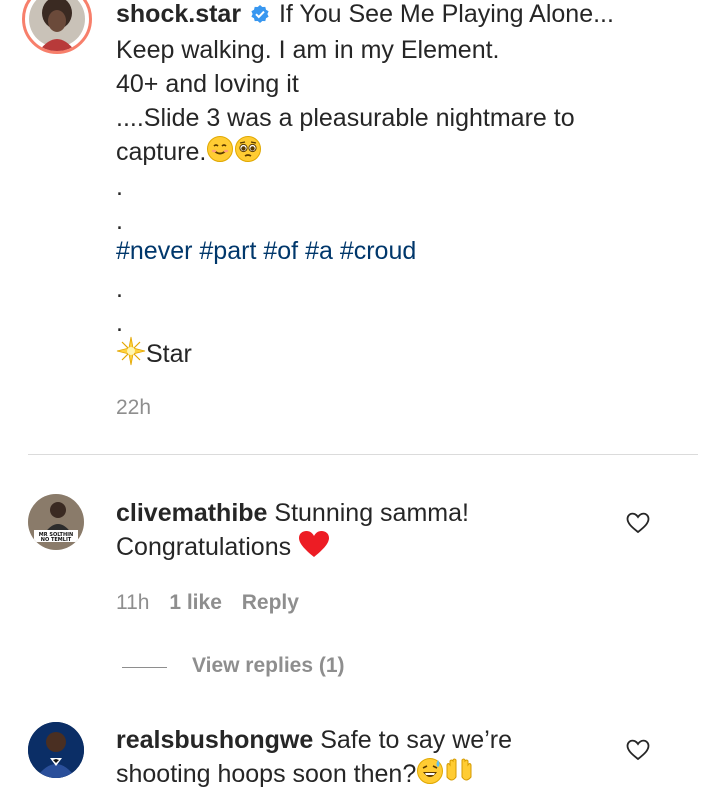 Image resolution: width=720 pixels, height=808 pixels. What do you see at coordinates (207, 84) in the screenshot?
I see `caption-line-3: 40+ and loving it` at bounding box center [207, 84].